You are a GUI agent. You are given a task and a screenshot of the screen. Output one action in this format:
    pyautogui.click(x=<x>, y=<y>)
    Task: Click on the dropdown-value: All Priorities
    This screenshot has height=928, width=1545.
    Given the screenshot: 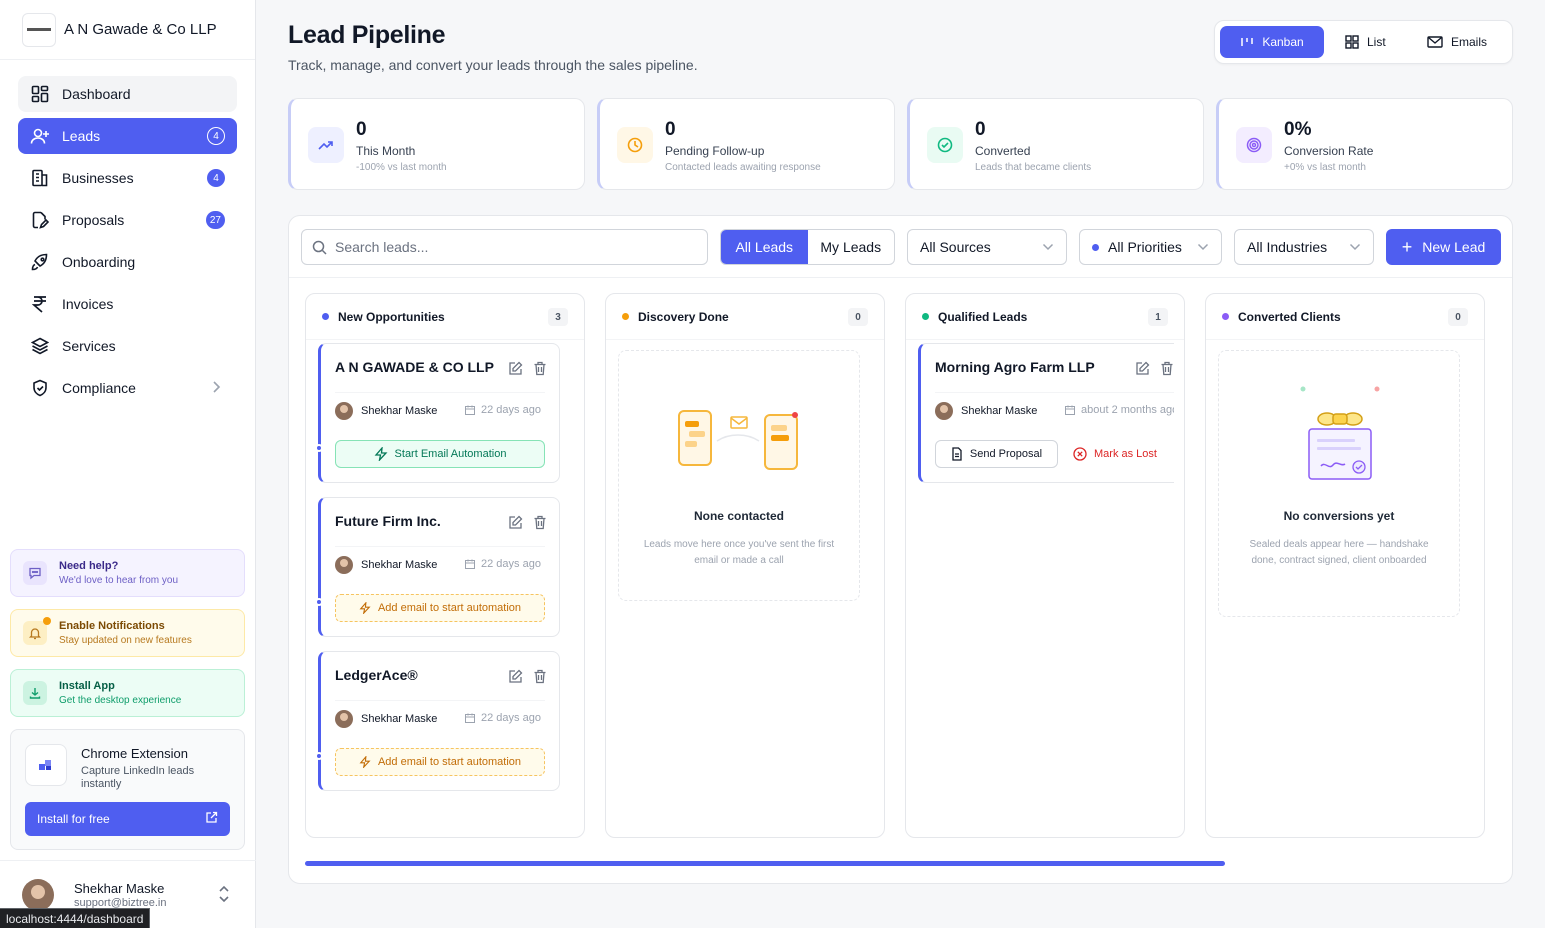 What is the action you would take?
    pyautogui.click(x=1145, y=247)
    